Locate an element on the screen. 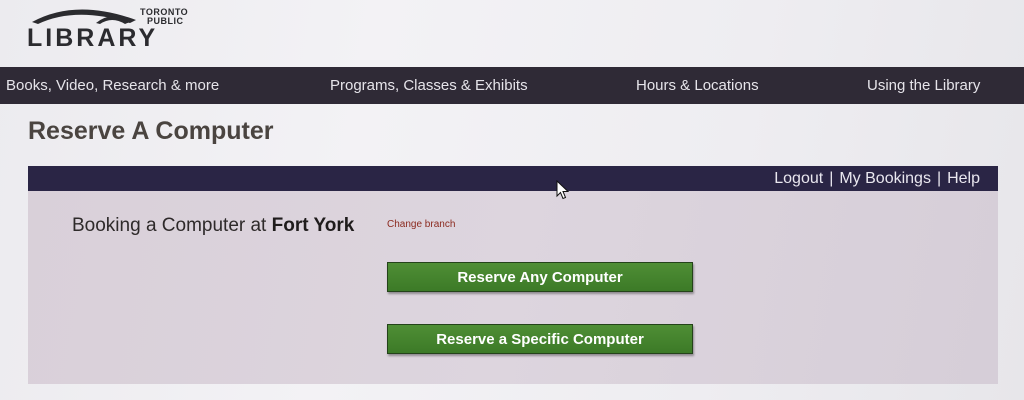 The image size is (1024, 400). branch-name: Fort York is located at coordinates (313, 225).